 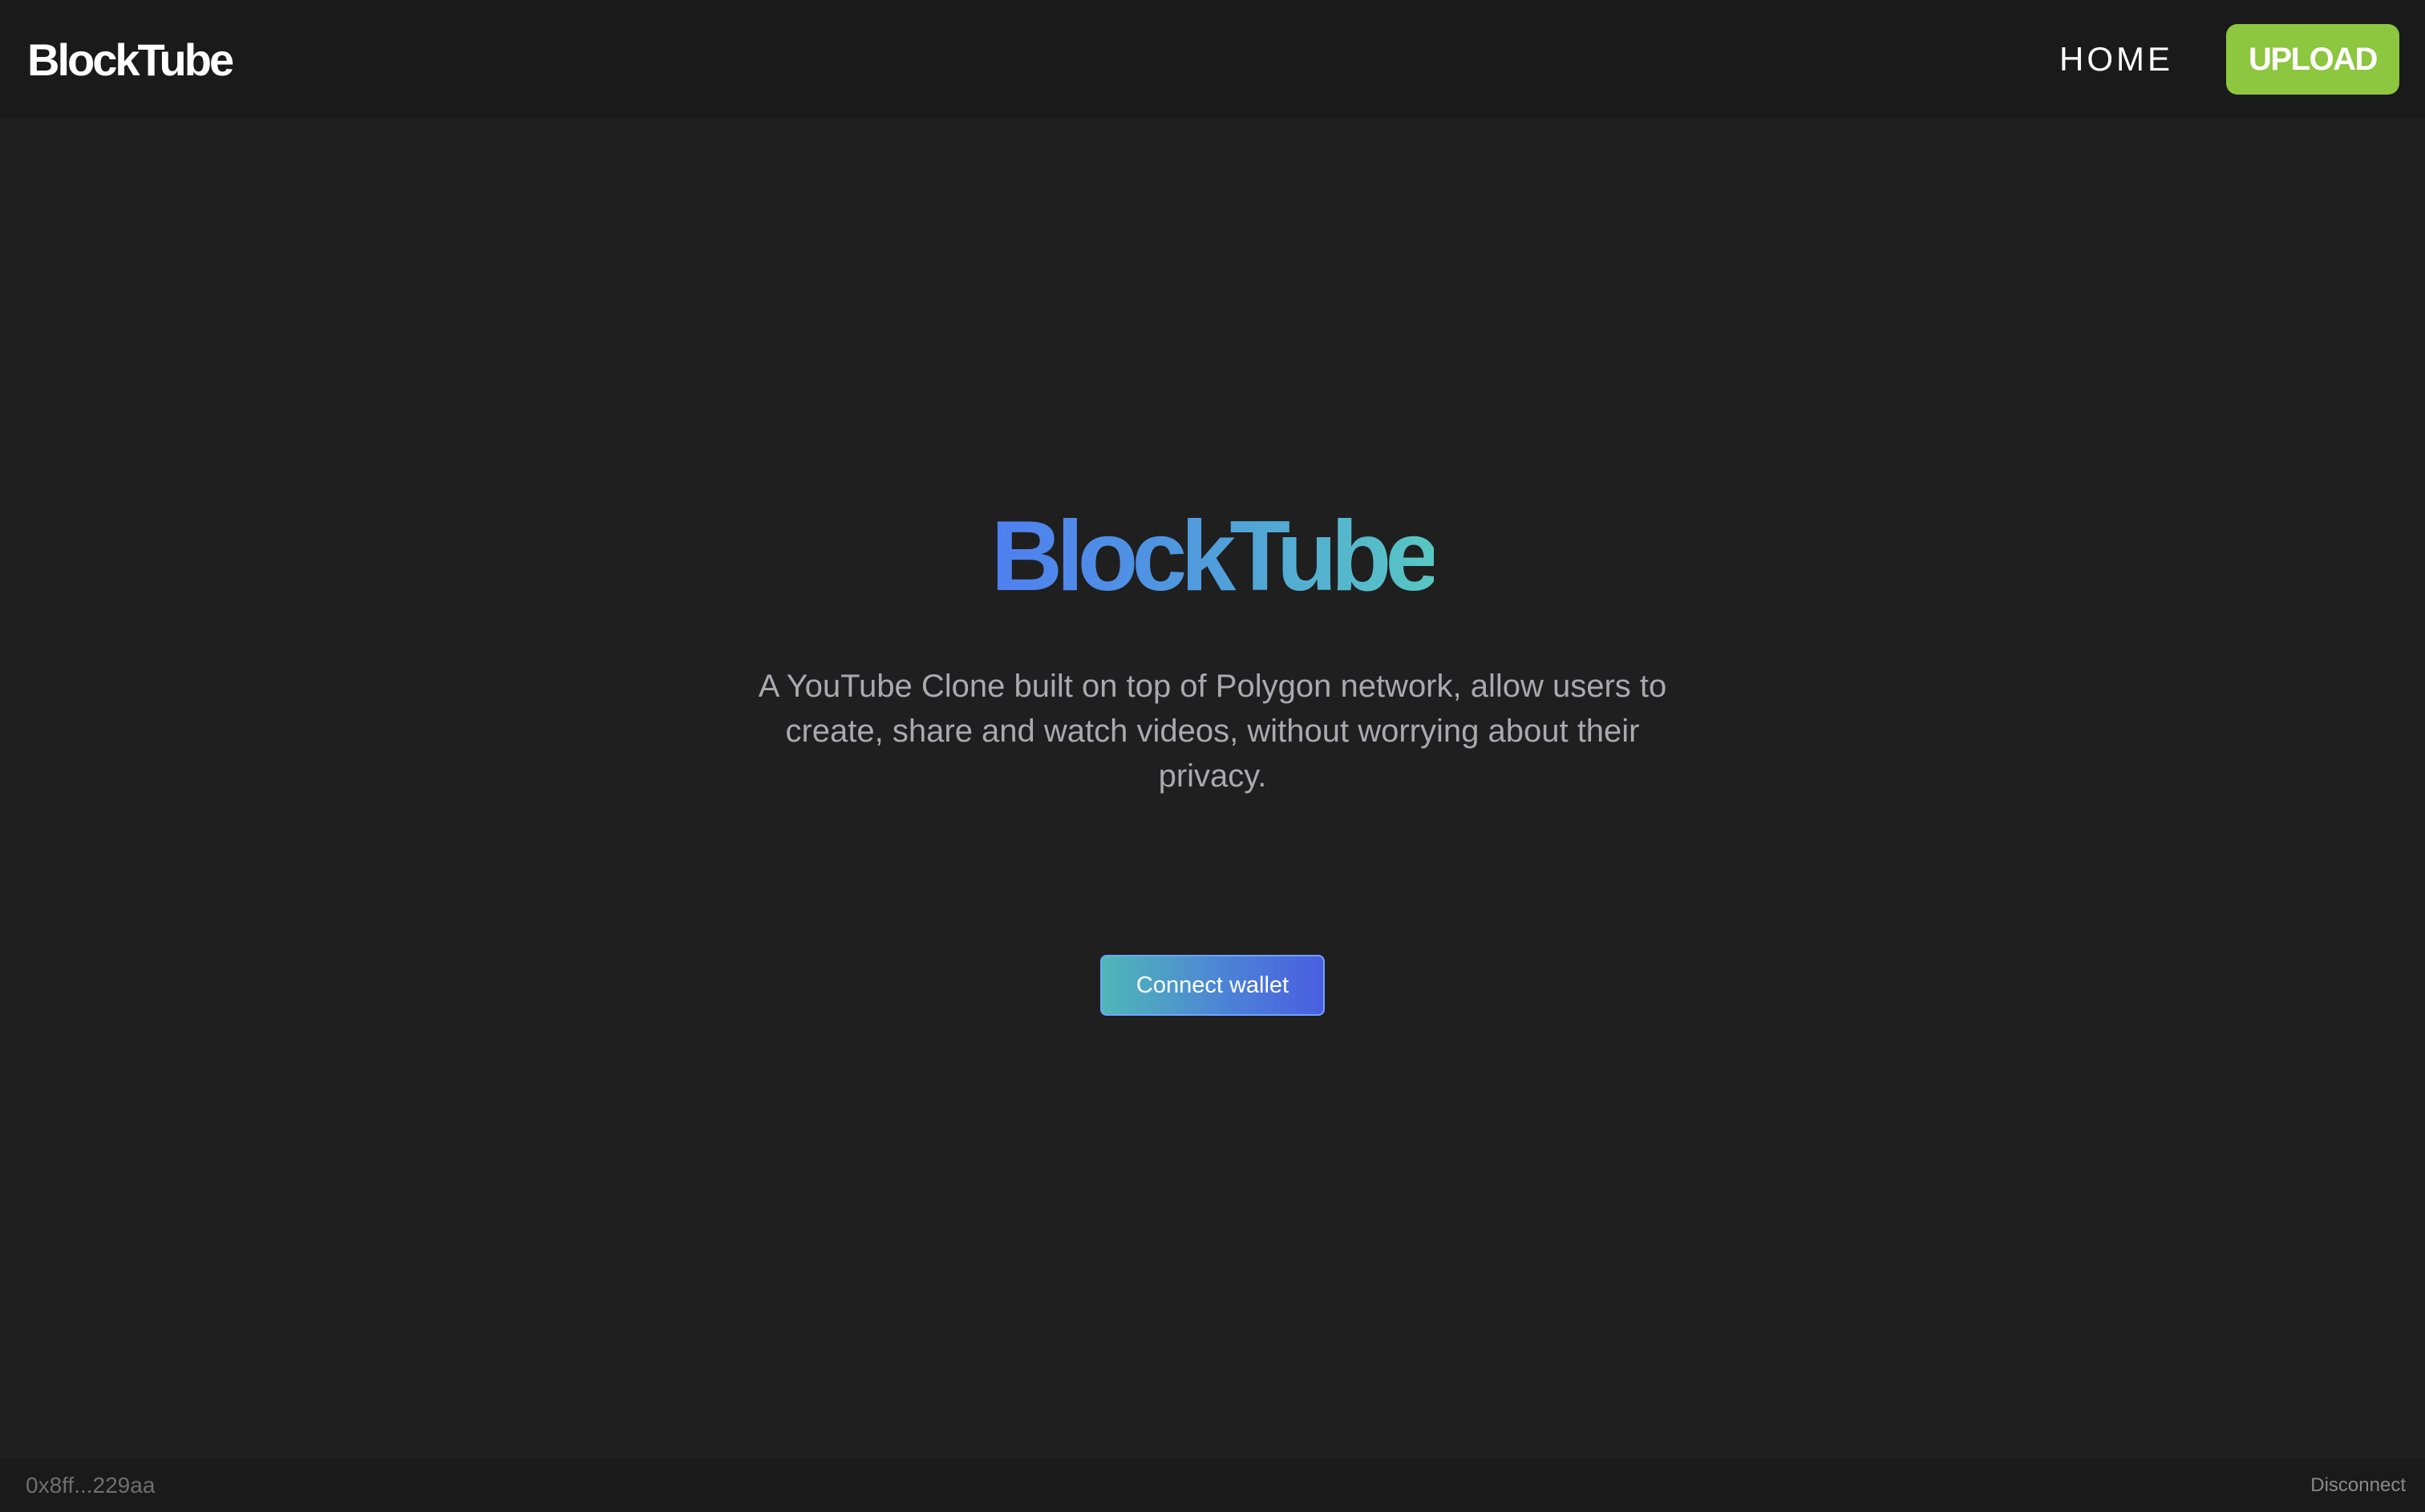 What do you see at coordinates (2312, 59) in the screenshot?
I see `upload-button: UPLOAD` at bounding box center [2312, 59].